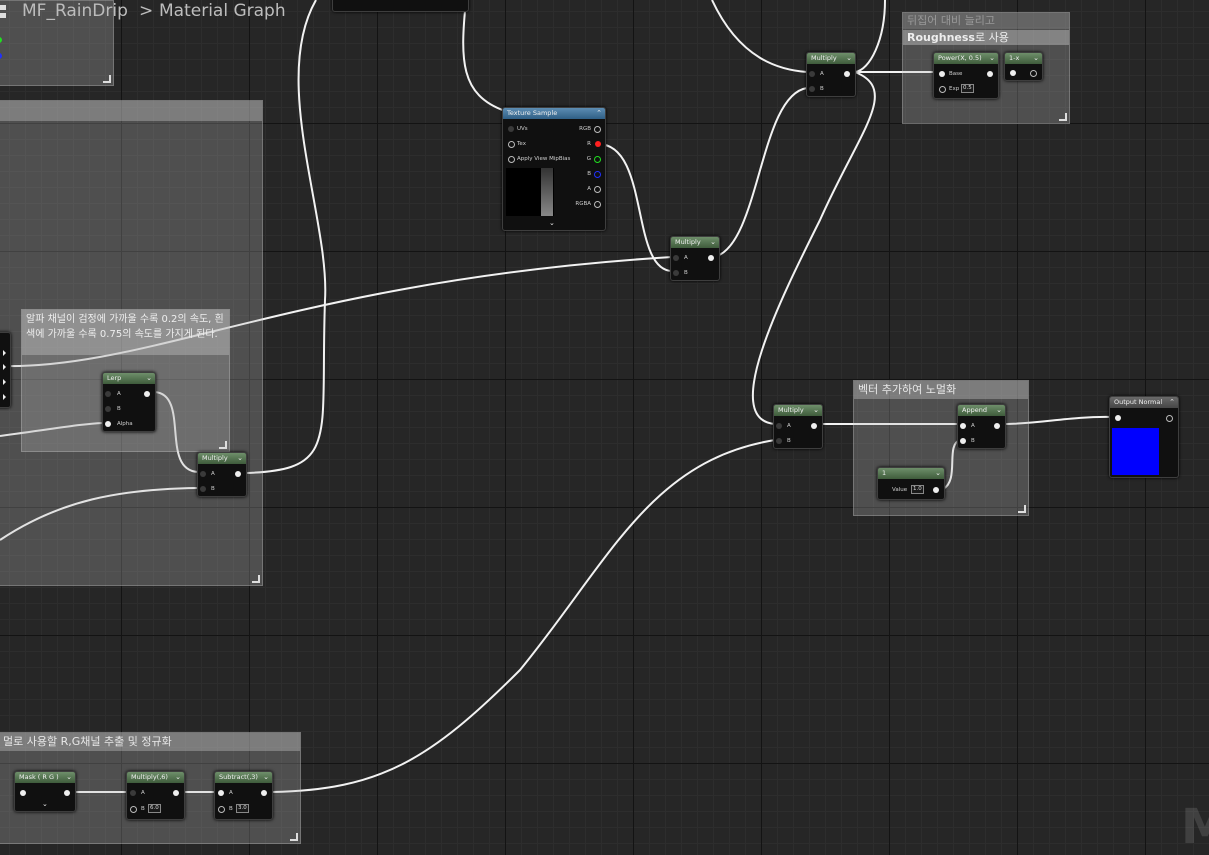  What do you see at coordinates (597, 189) in the screenshot?
I see `output-pin-a` at bounding box center [597, 189].